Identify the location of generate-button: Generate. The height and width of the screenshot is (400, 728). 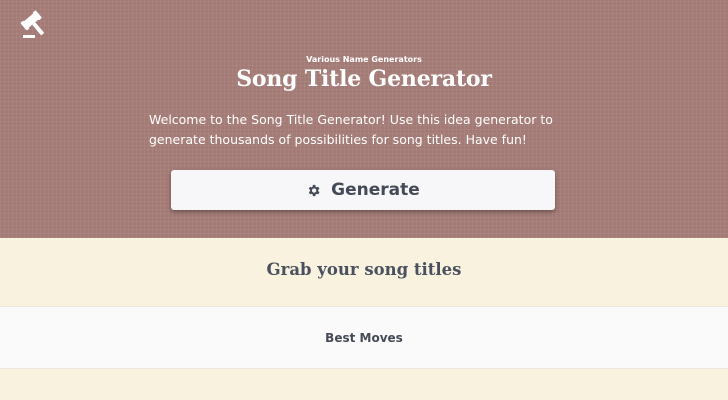
(363, 190).